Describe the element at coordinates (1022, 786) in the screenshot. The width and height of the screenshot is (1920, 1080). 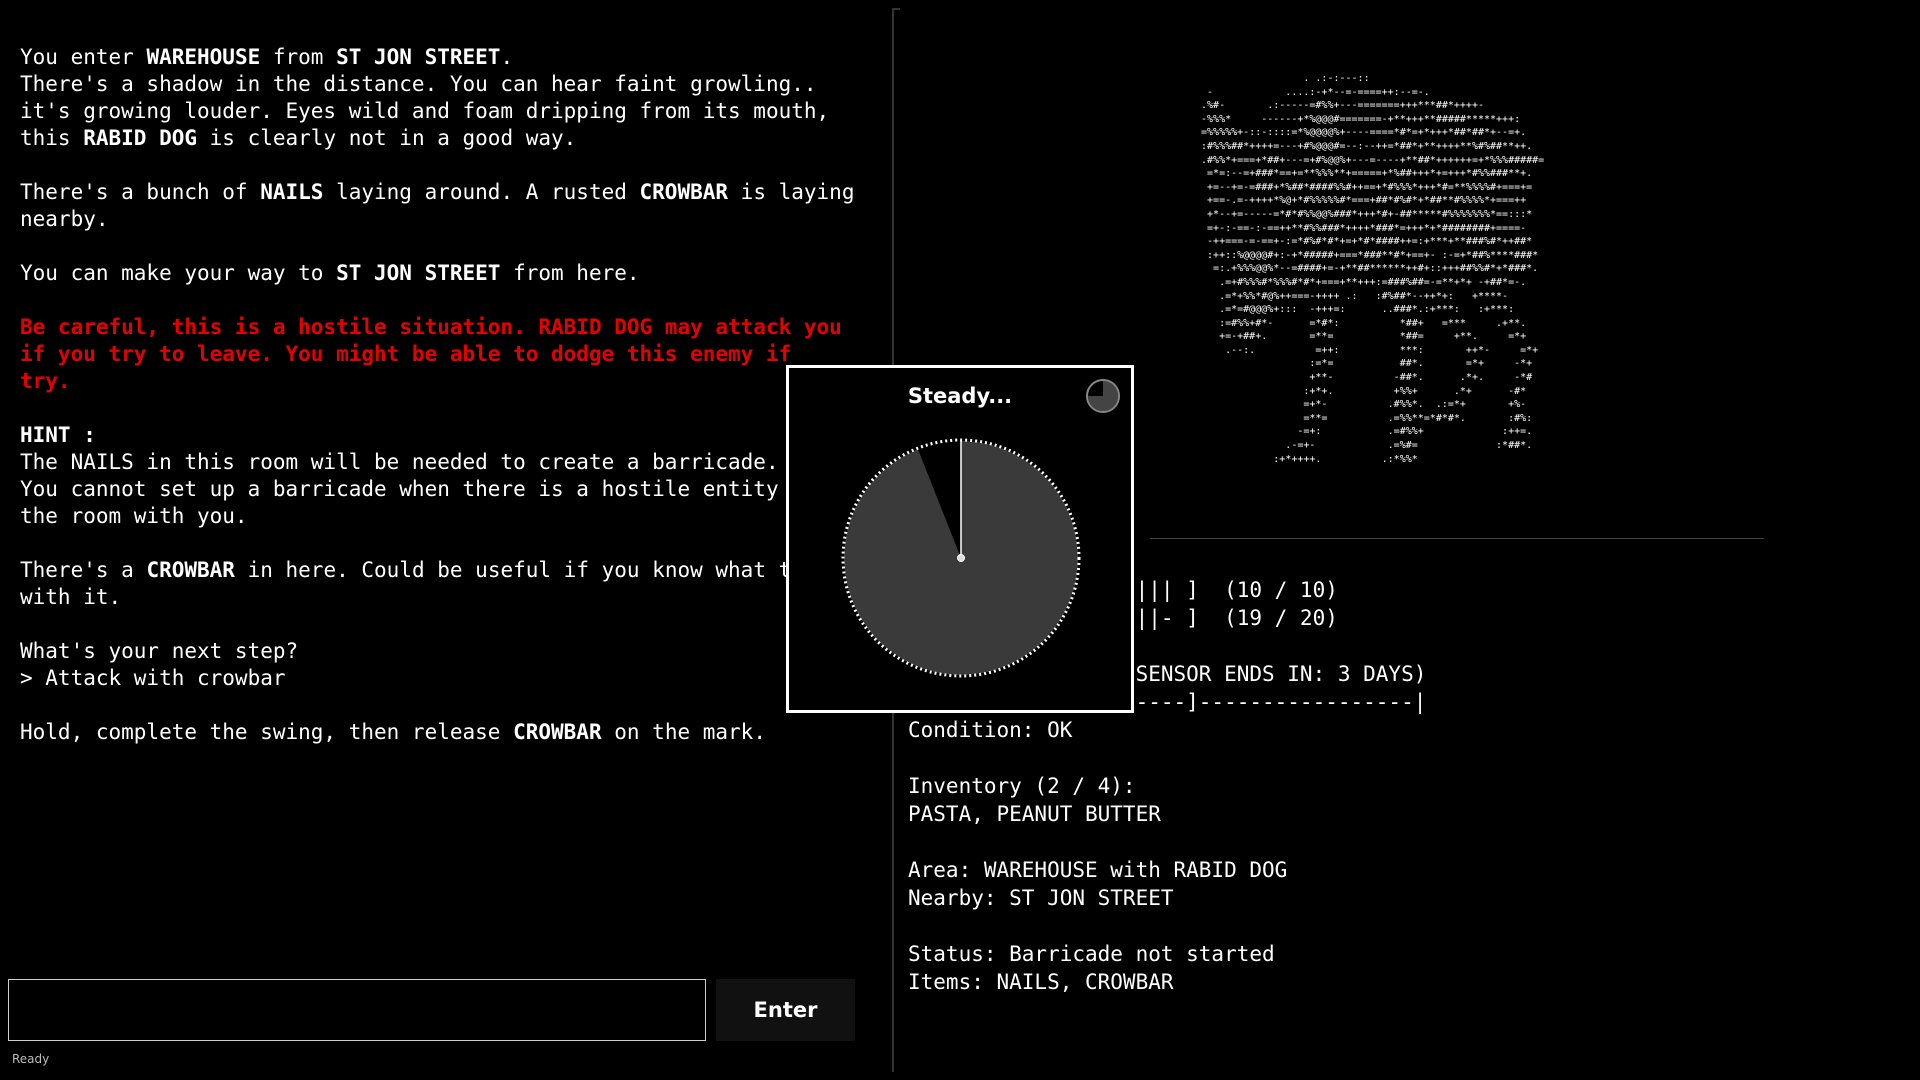
I see `stats-line: Inventory (2 / 4):` at that location.